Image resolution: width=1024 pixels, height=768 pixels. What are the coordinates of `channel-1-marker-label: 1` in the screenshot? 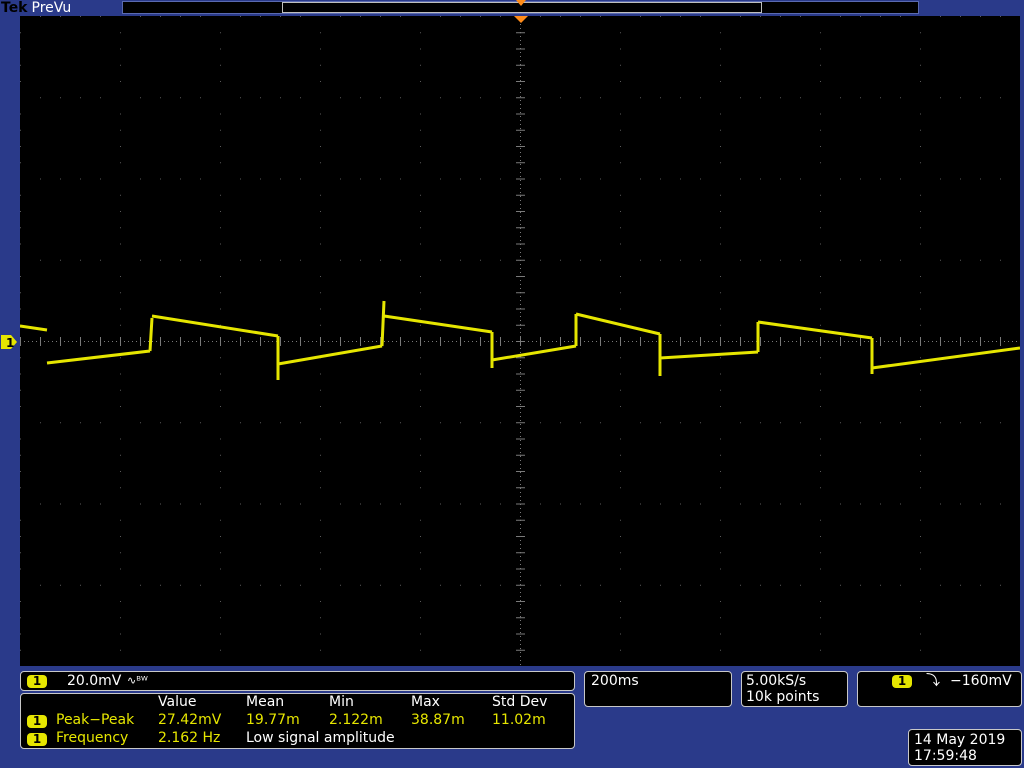 It's located at (10, 343).